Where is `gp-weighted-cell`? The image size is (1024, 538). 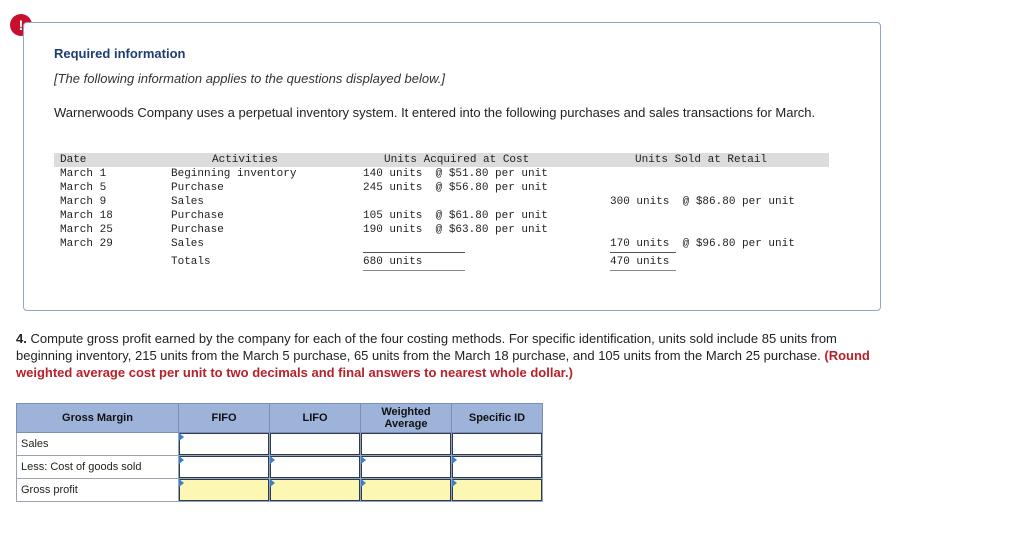
gp-weighted-cell is located at coordinates (406, 490).